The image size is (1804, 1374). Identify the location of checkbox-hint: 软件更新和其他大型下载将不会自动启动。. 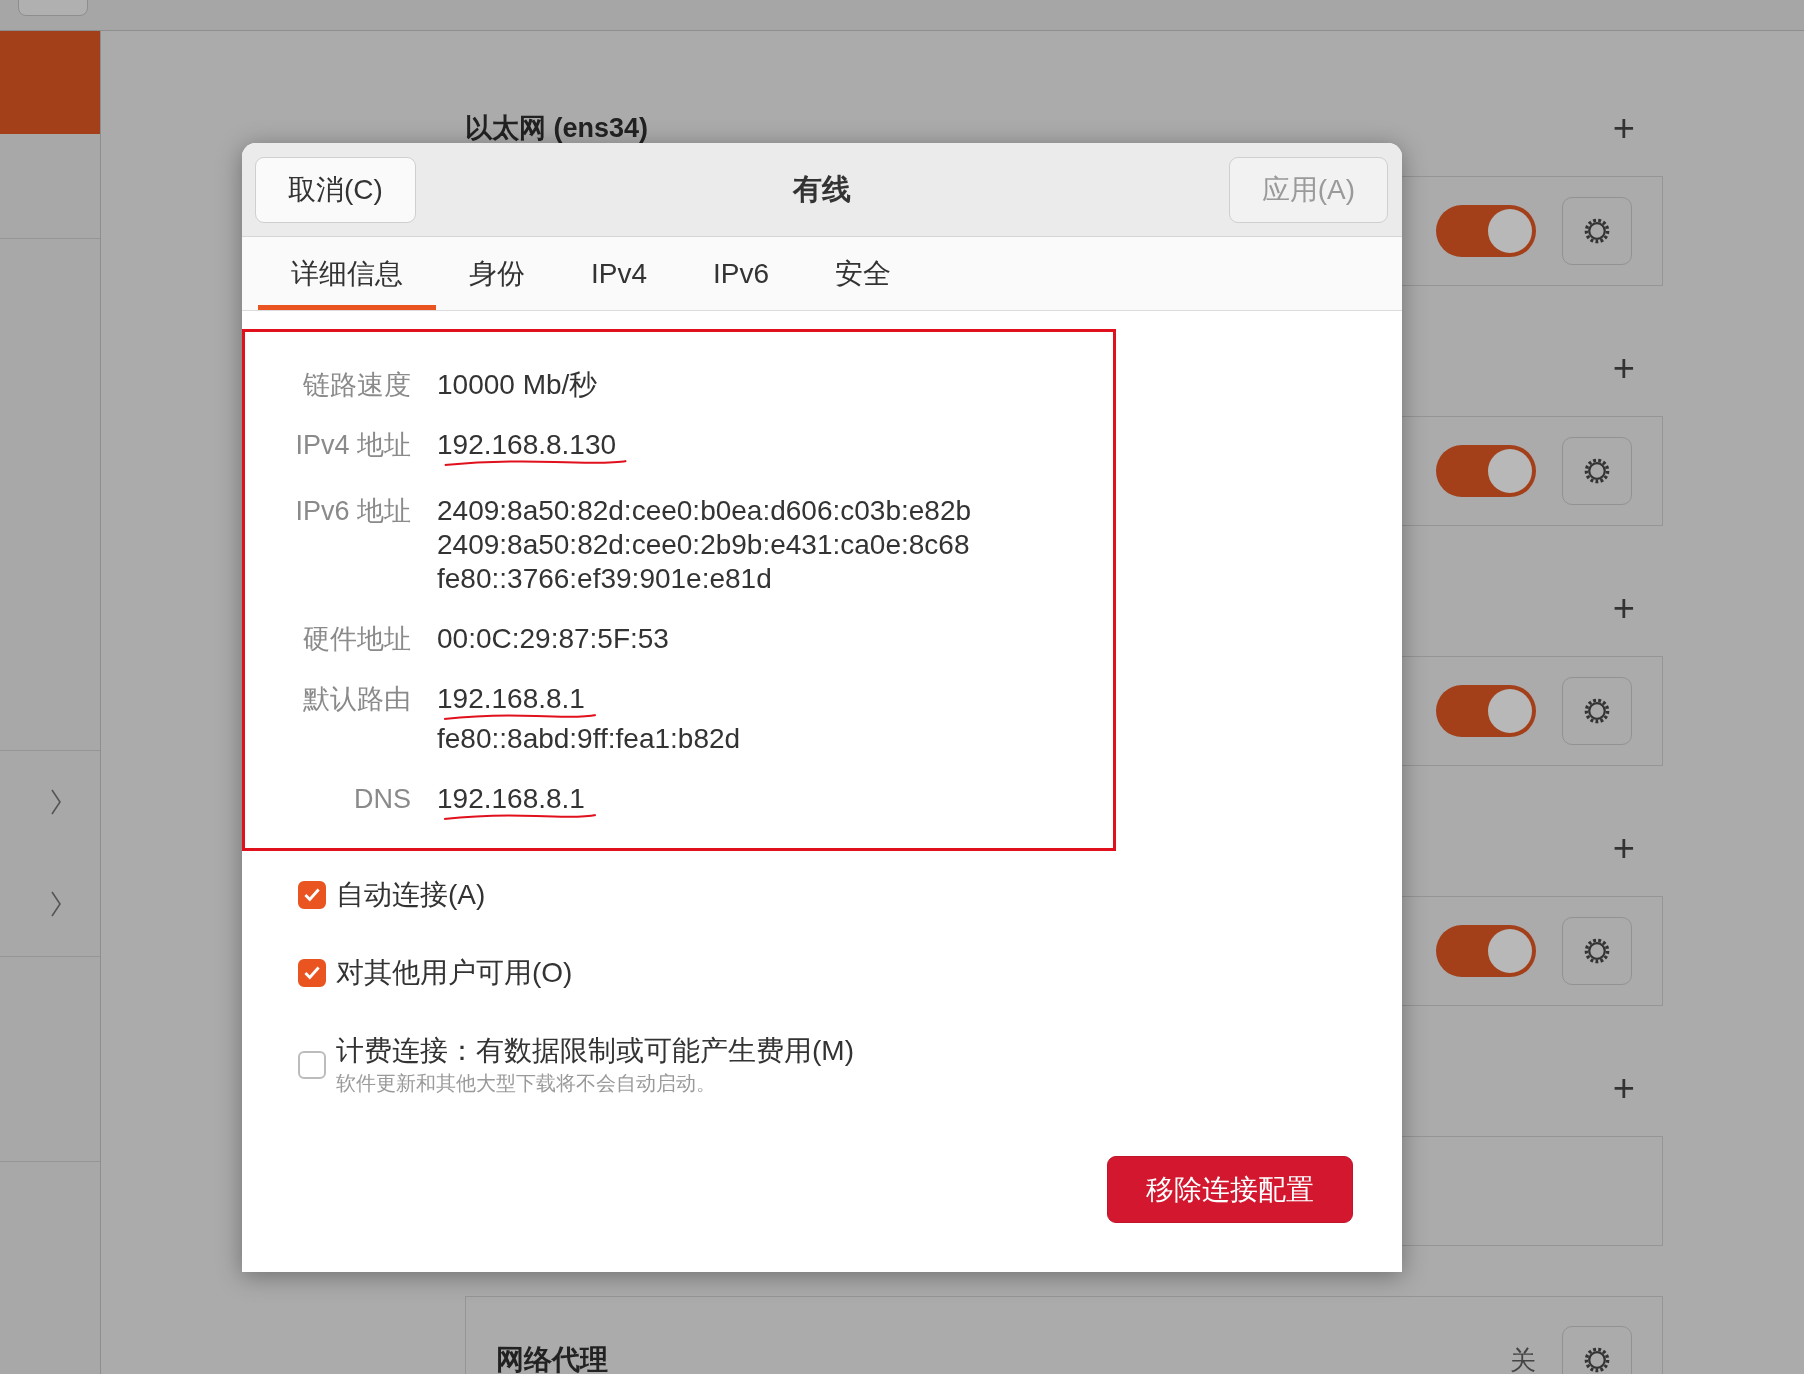
(526, 1083).